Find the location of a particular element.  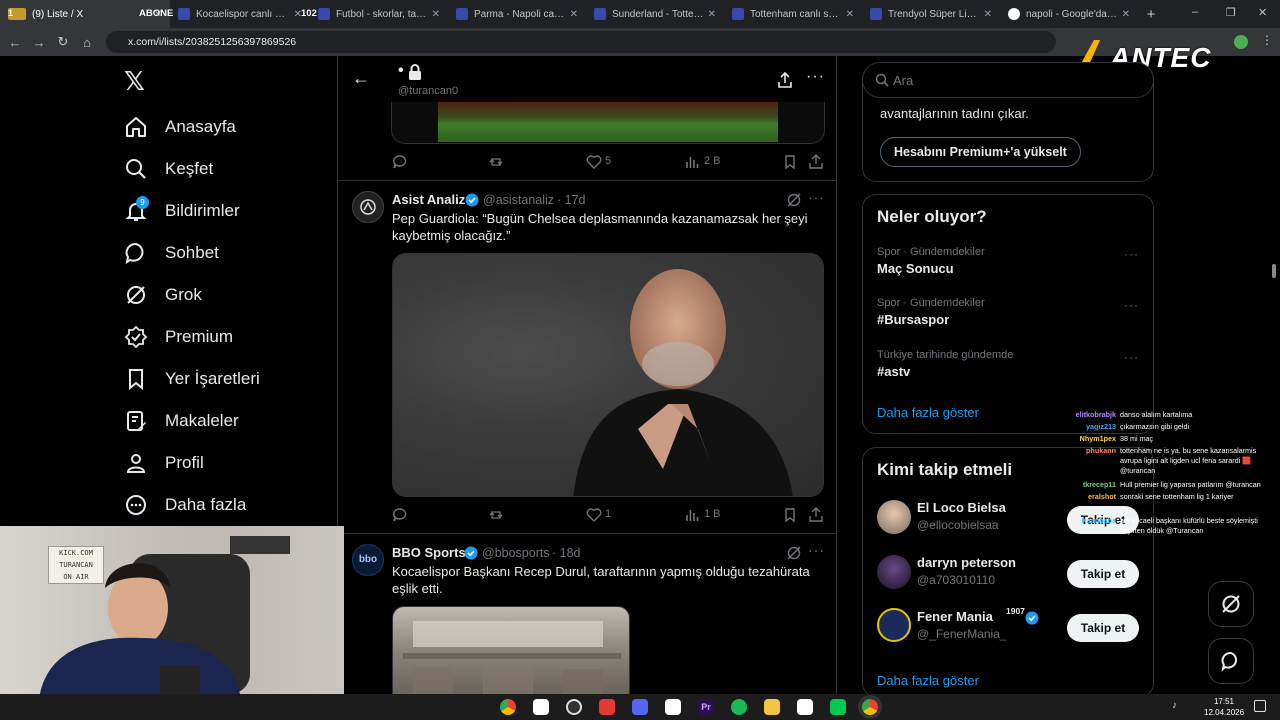

premiere-taskbar-icon: Pr is located at coordinates (706, 707).